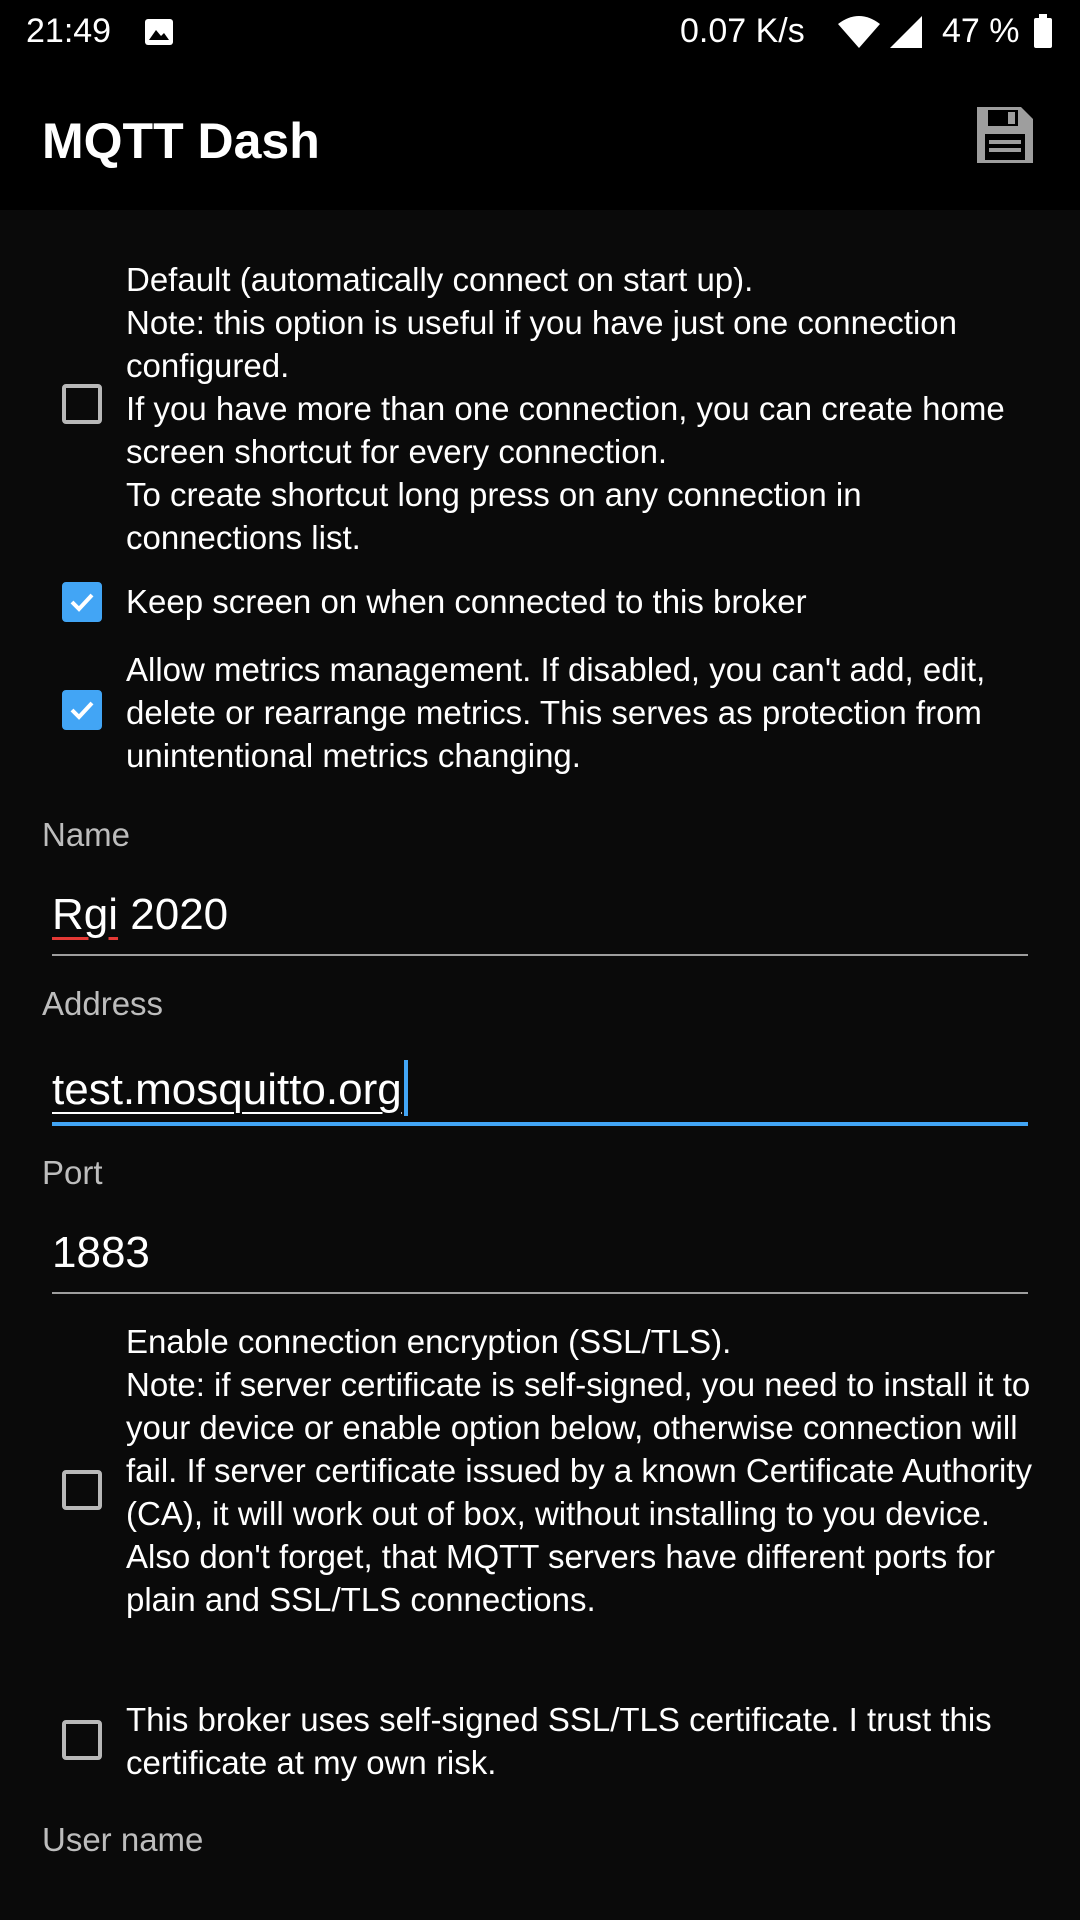 This screenshot has width=1080, height=1920. I want to click on network-speed: 0.07 K/s, so click(742, 31).